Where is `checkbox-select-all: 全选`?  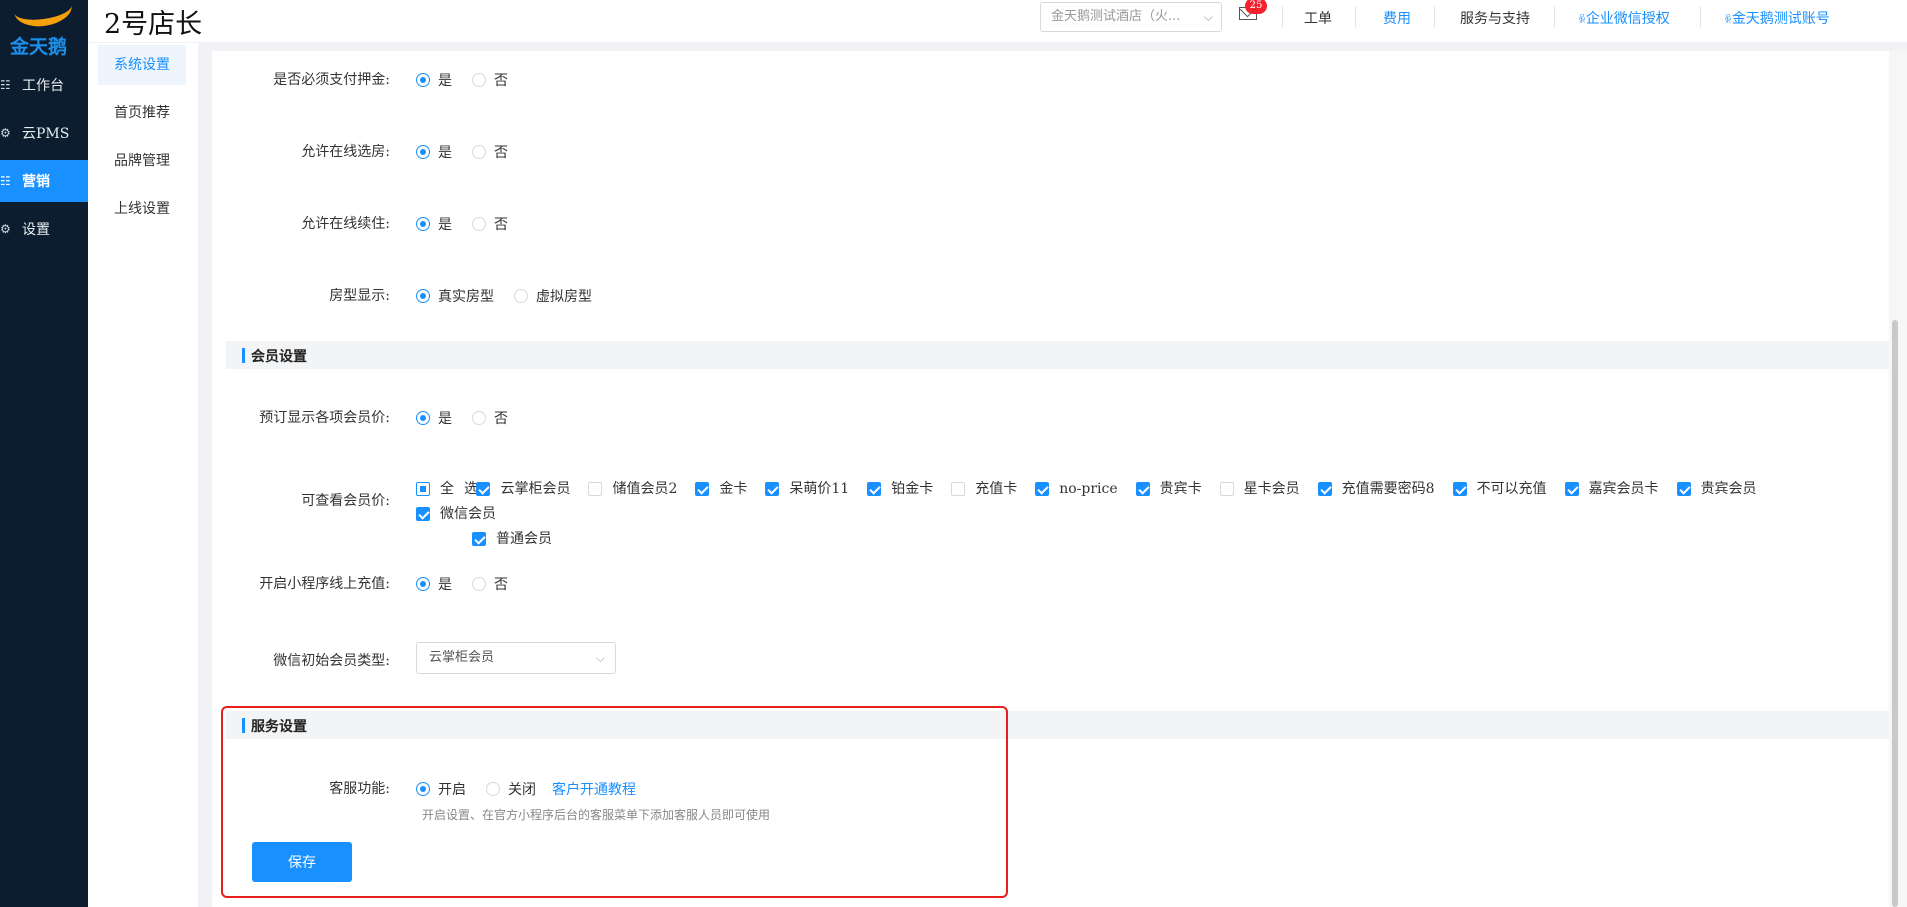 checkbox-select-all: 全选 is located at coordinates (452, 489).